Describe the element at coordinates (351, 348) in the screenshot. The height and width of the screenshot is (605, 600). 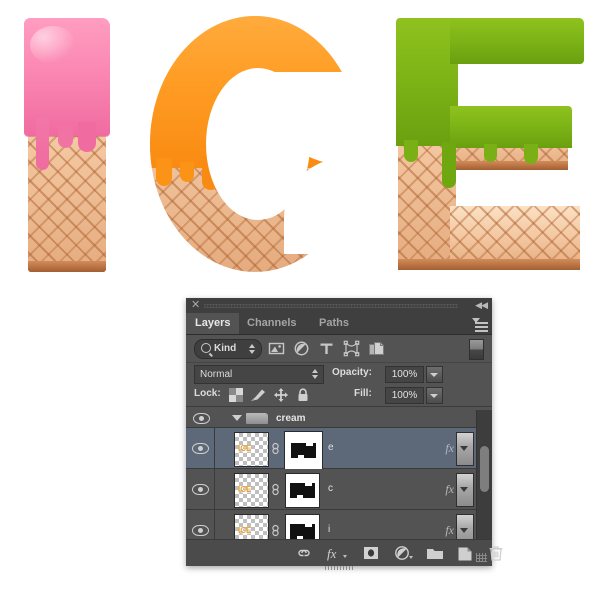
I see `filter-shape-icon` at that location.